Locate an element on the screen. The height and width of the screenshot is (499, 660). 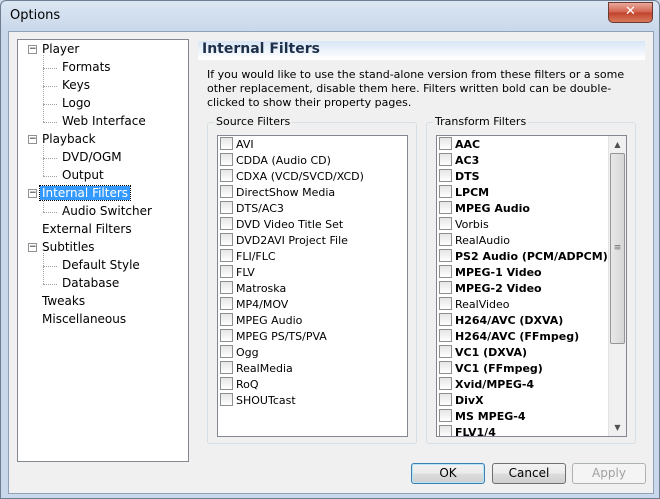
tree-item-internal-filters: − Internal Filters is located at coordinates (80, 193).